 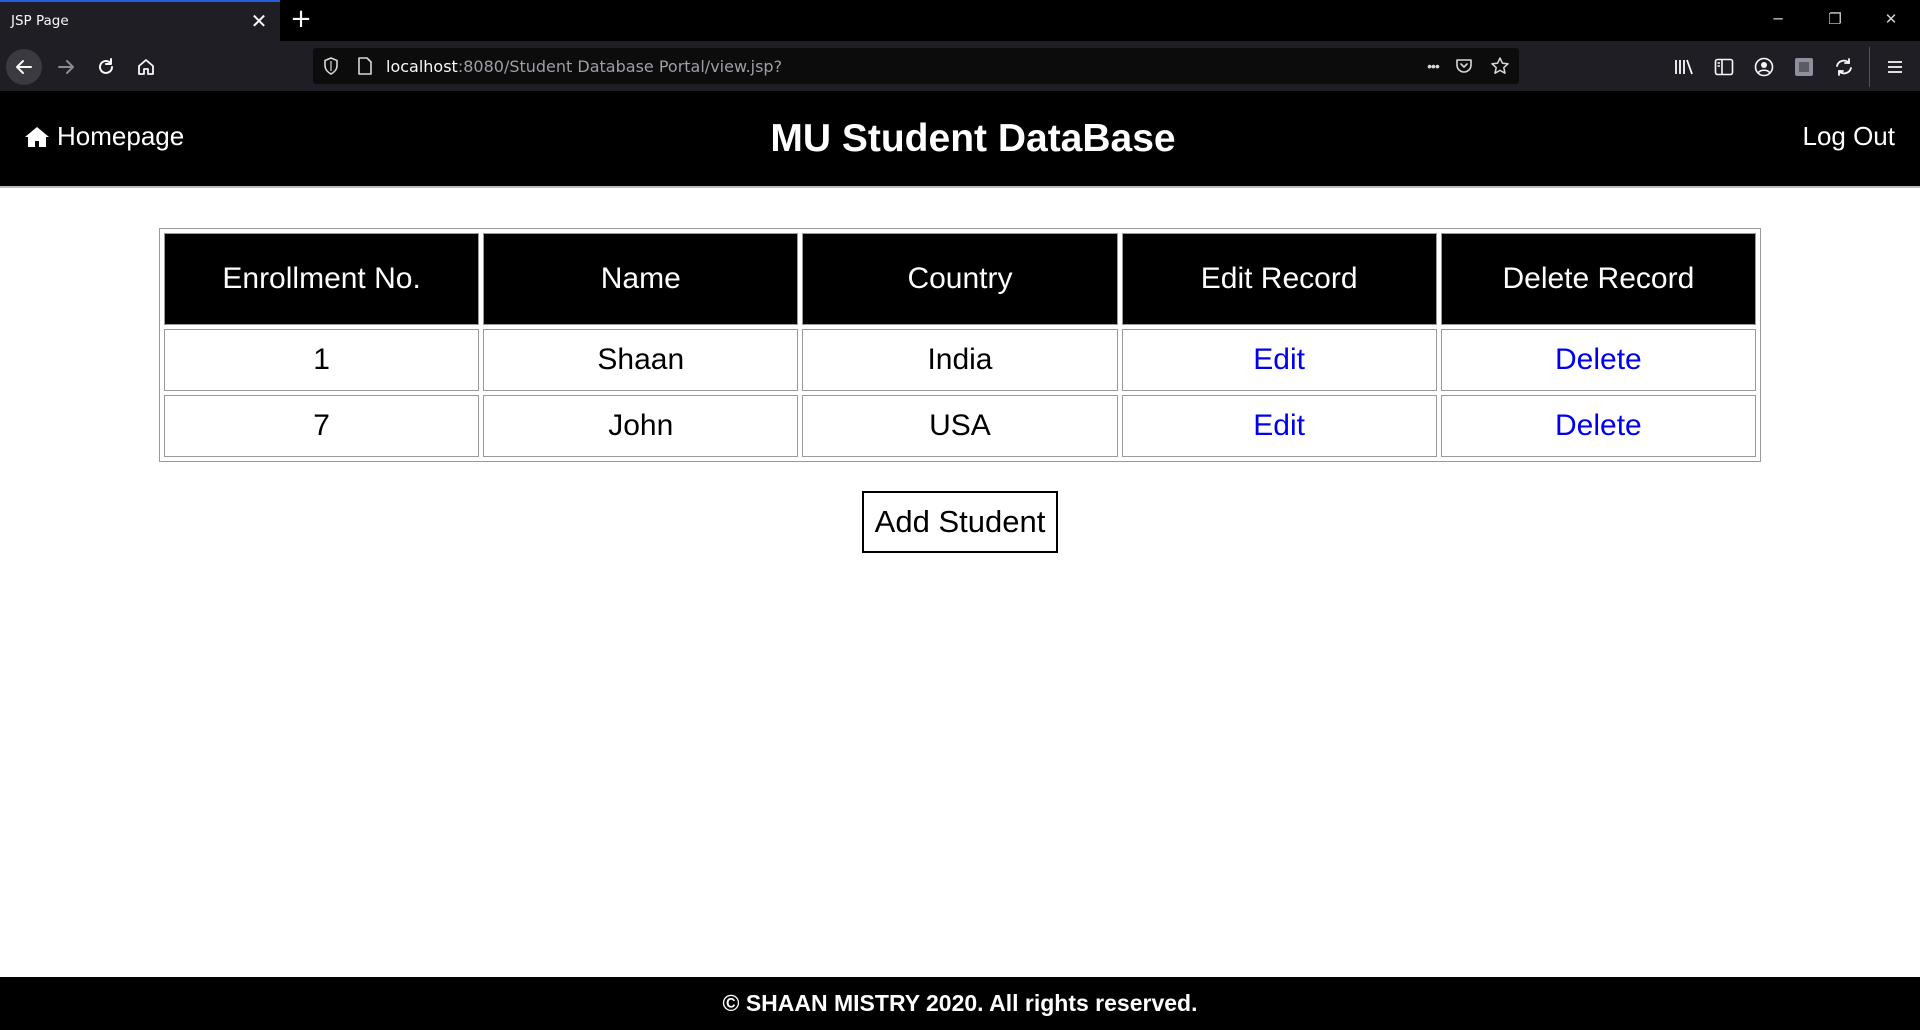 I want to click on forward-button, so click(x=66, y=67).